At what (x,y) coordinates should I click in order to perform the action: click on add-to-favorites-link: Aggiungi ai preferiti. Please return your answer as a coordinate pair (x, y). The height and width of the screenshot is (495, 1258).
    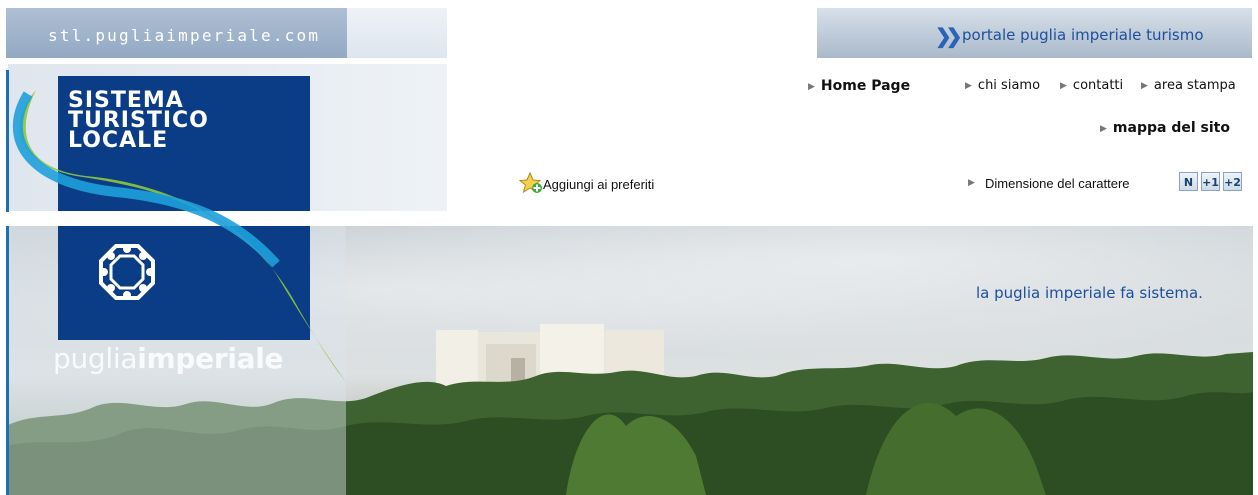
    Looking at the image, I should click on (598, 184).